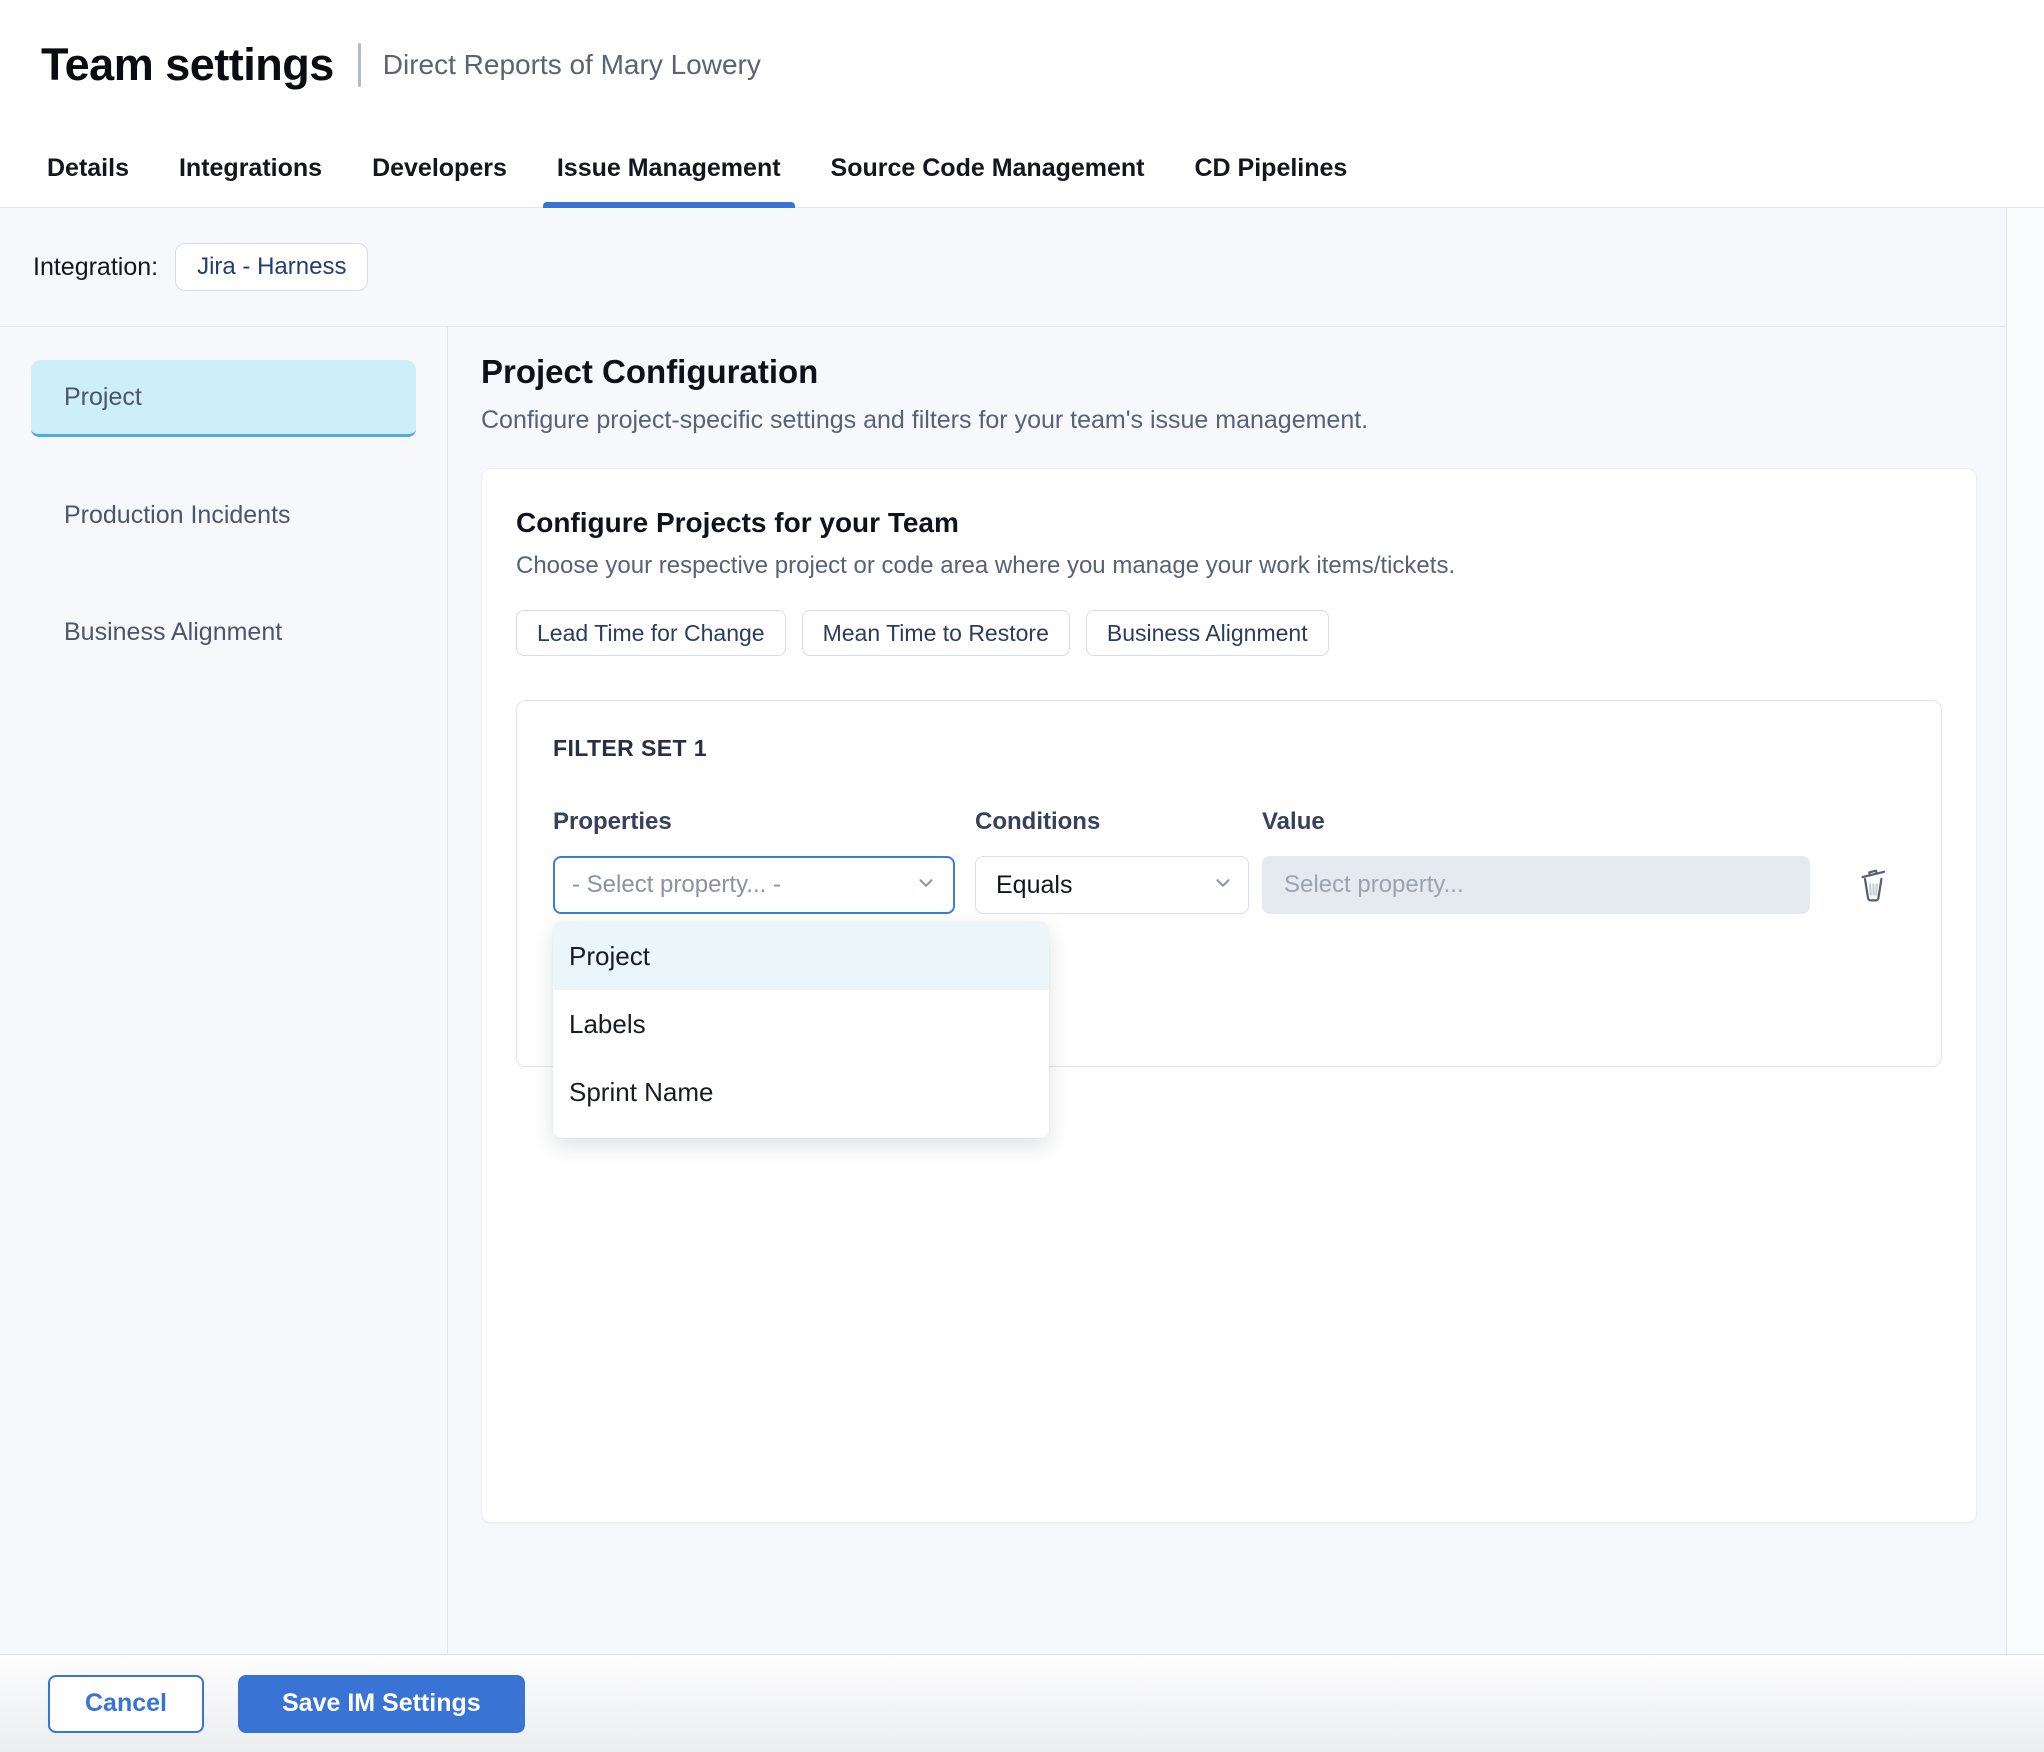  I want to click on tab-cd-pipelines: CD Pipelines, so click(1271, 168).